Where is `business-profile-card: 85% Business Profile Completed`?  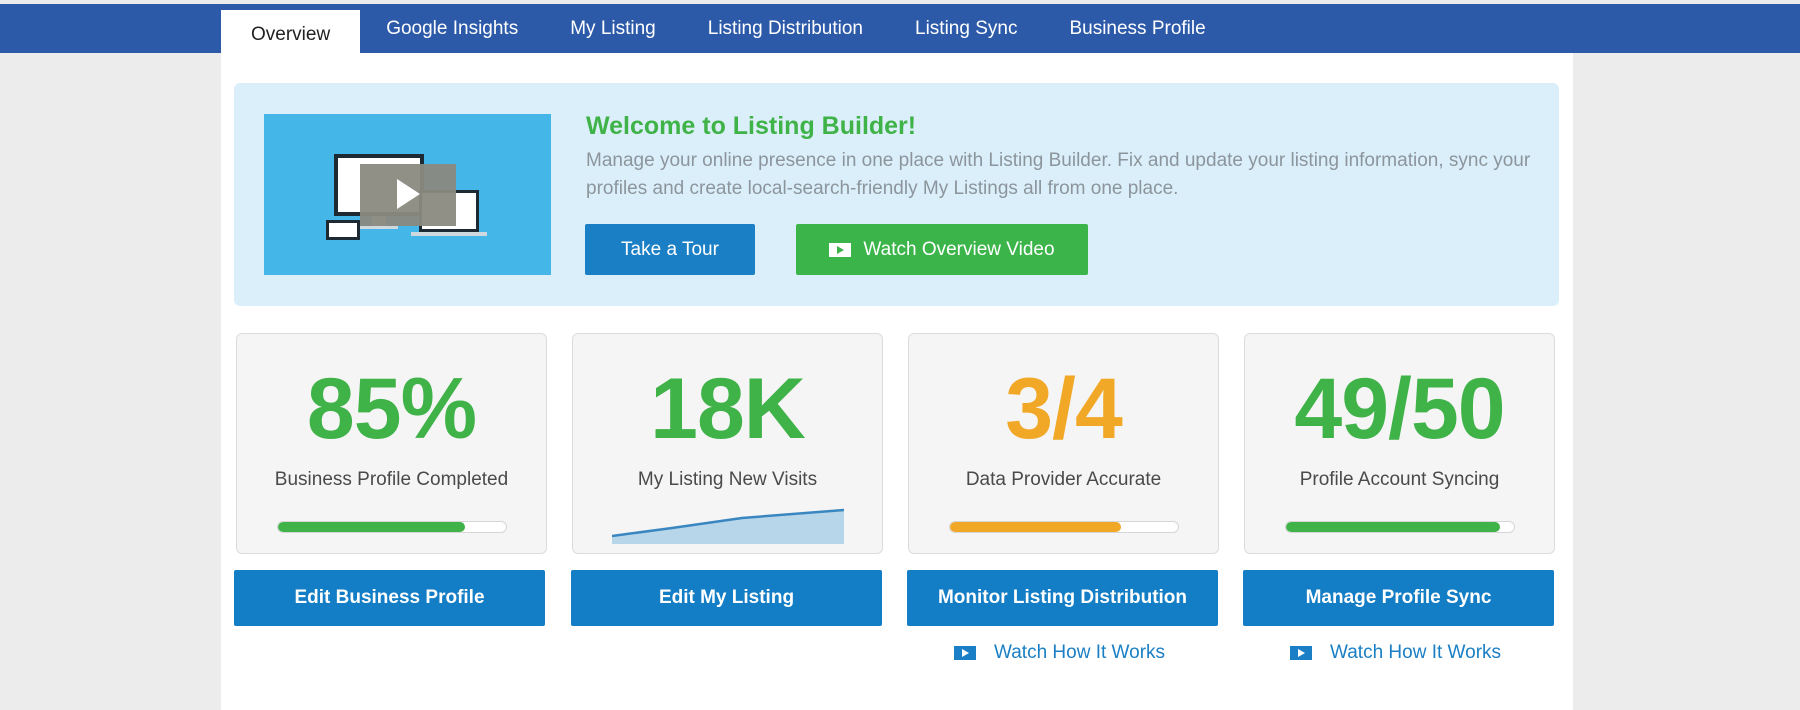
business-profile-card: 85% Business Profile Completed is located at coordinates (391, 443).